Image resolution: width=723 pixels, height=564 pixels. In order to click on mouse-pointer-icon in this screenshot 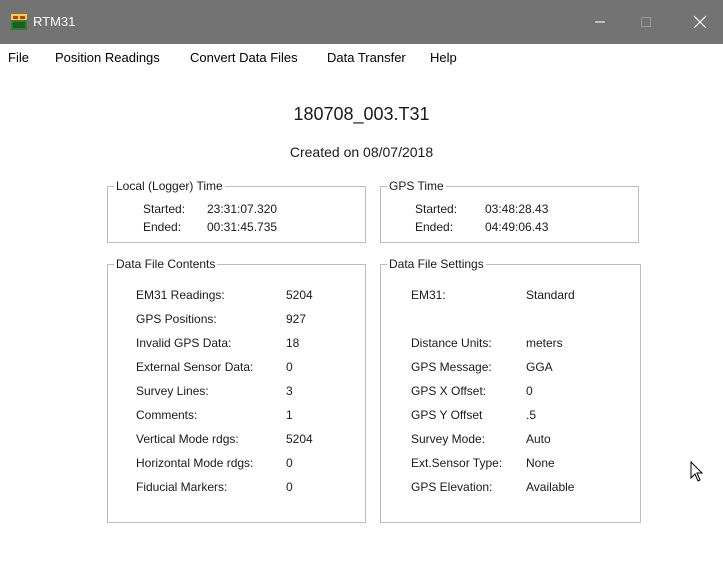, I will do `click(697, 471)`.